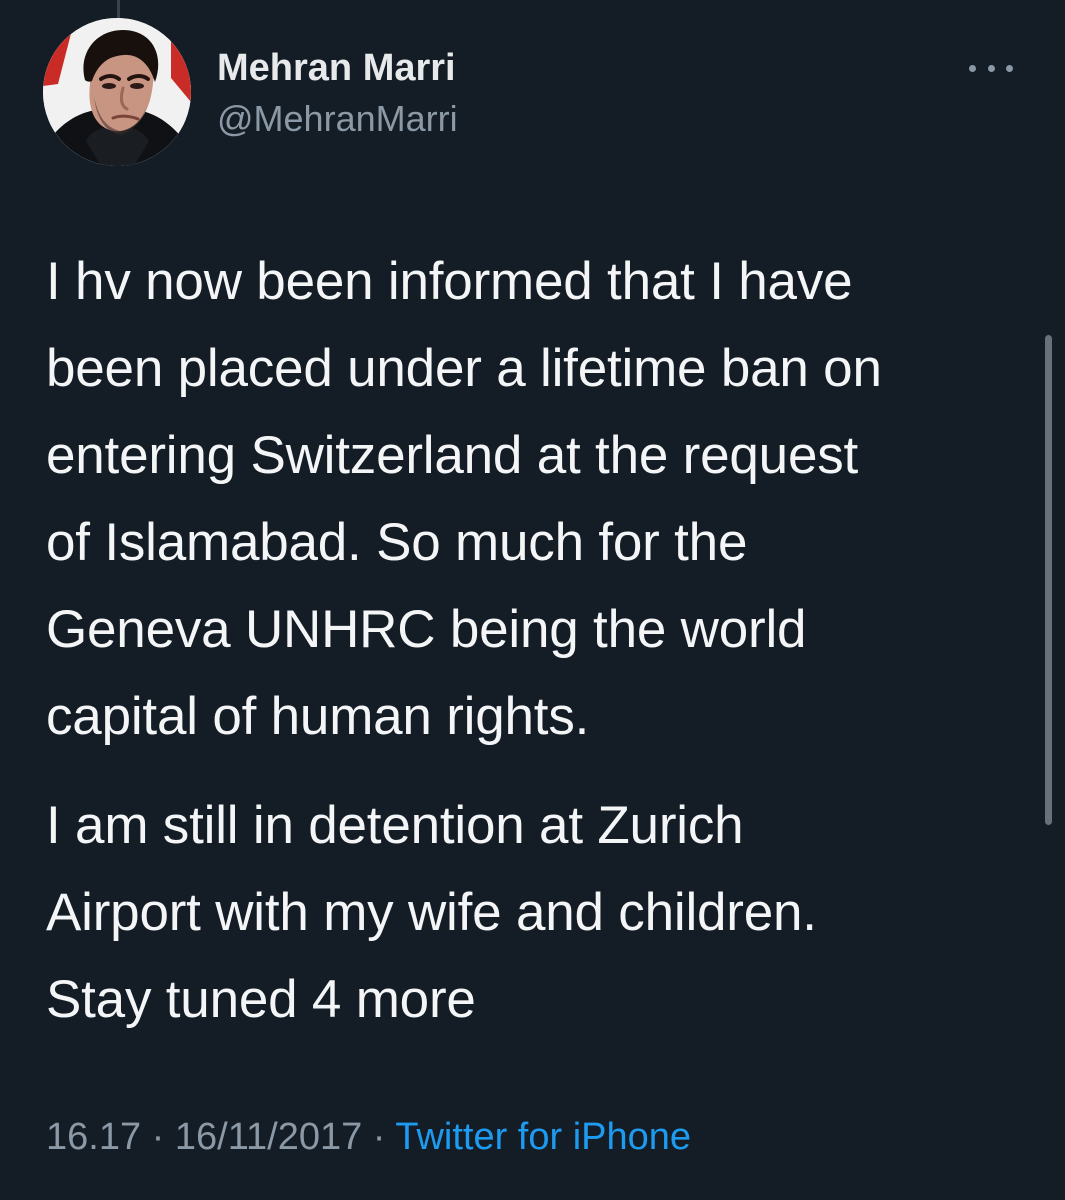 The width and height of the screenshot is (1065, 1200). I want to click on author-avatar, so click(117, 92).